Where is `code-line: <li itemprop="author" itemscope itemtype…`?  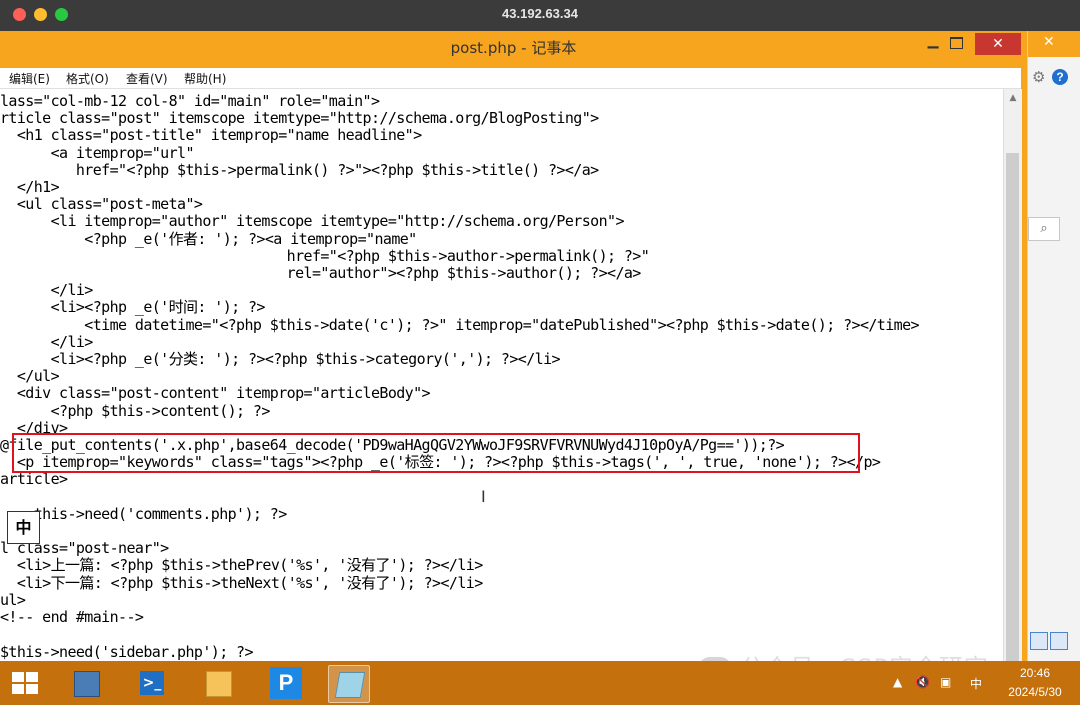
code-line: <li itemprop="author" itemscope itemtype… is located at coordinates (312, 221).